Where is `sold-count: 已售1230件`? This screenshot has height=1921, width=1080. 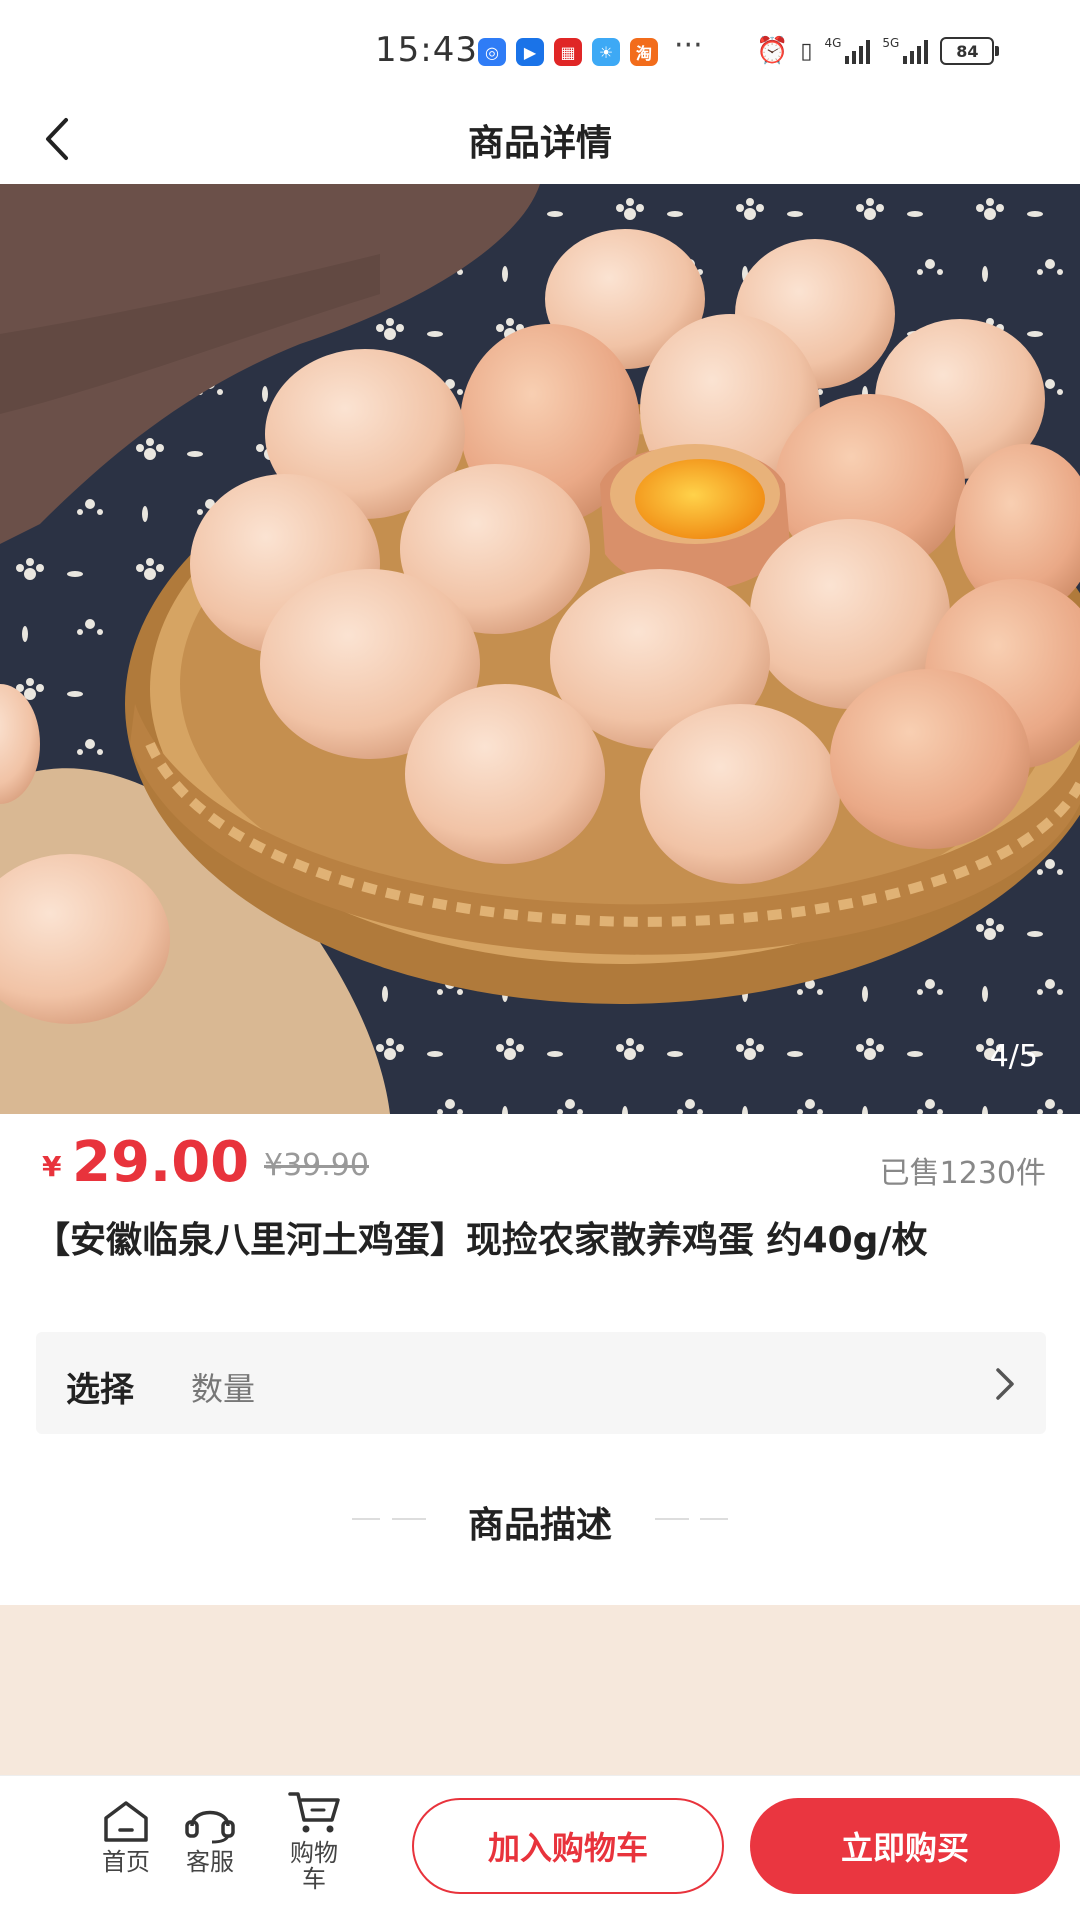
sold-count: 已售1230件 is located at coordinates (962, 1173).